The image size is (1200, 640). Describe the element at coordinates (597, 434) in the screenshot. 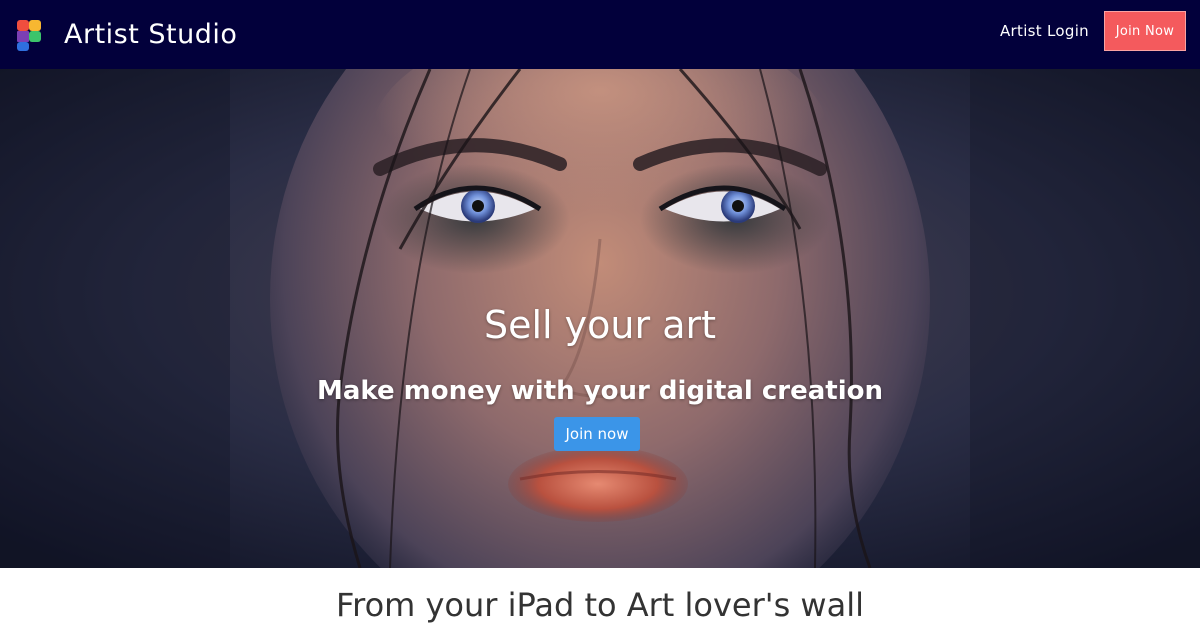

I see `hero-join-button: Join now` at that location.